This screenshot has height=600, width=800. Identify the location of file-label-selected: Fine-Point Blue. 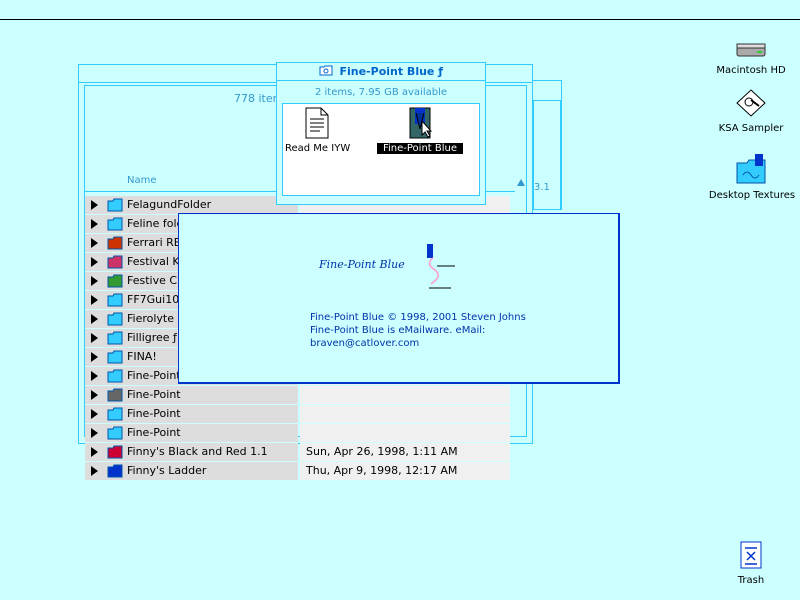
(420, 148).